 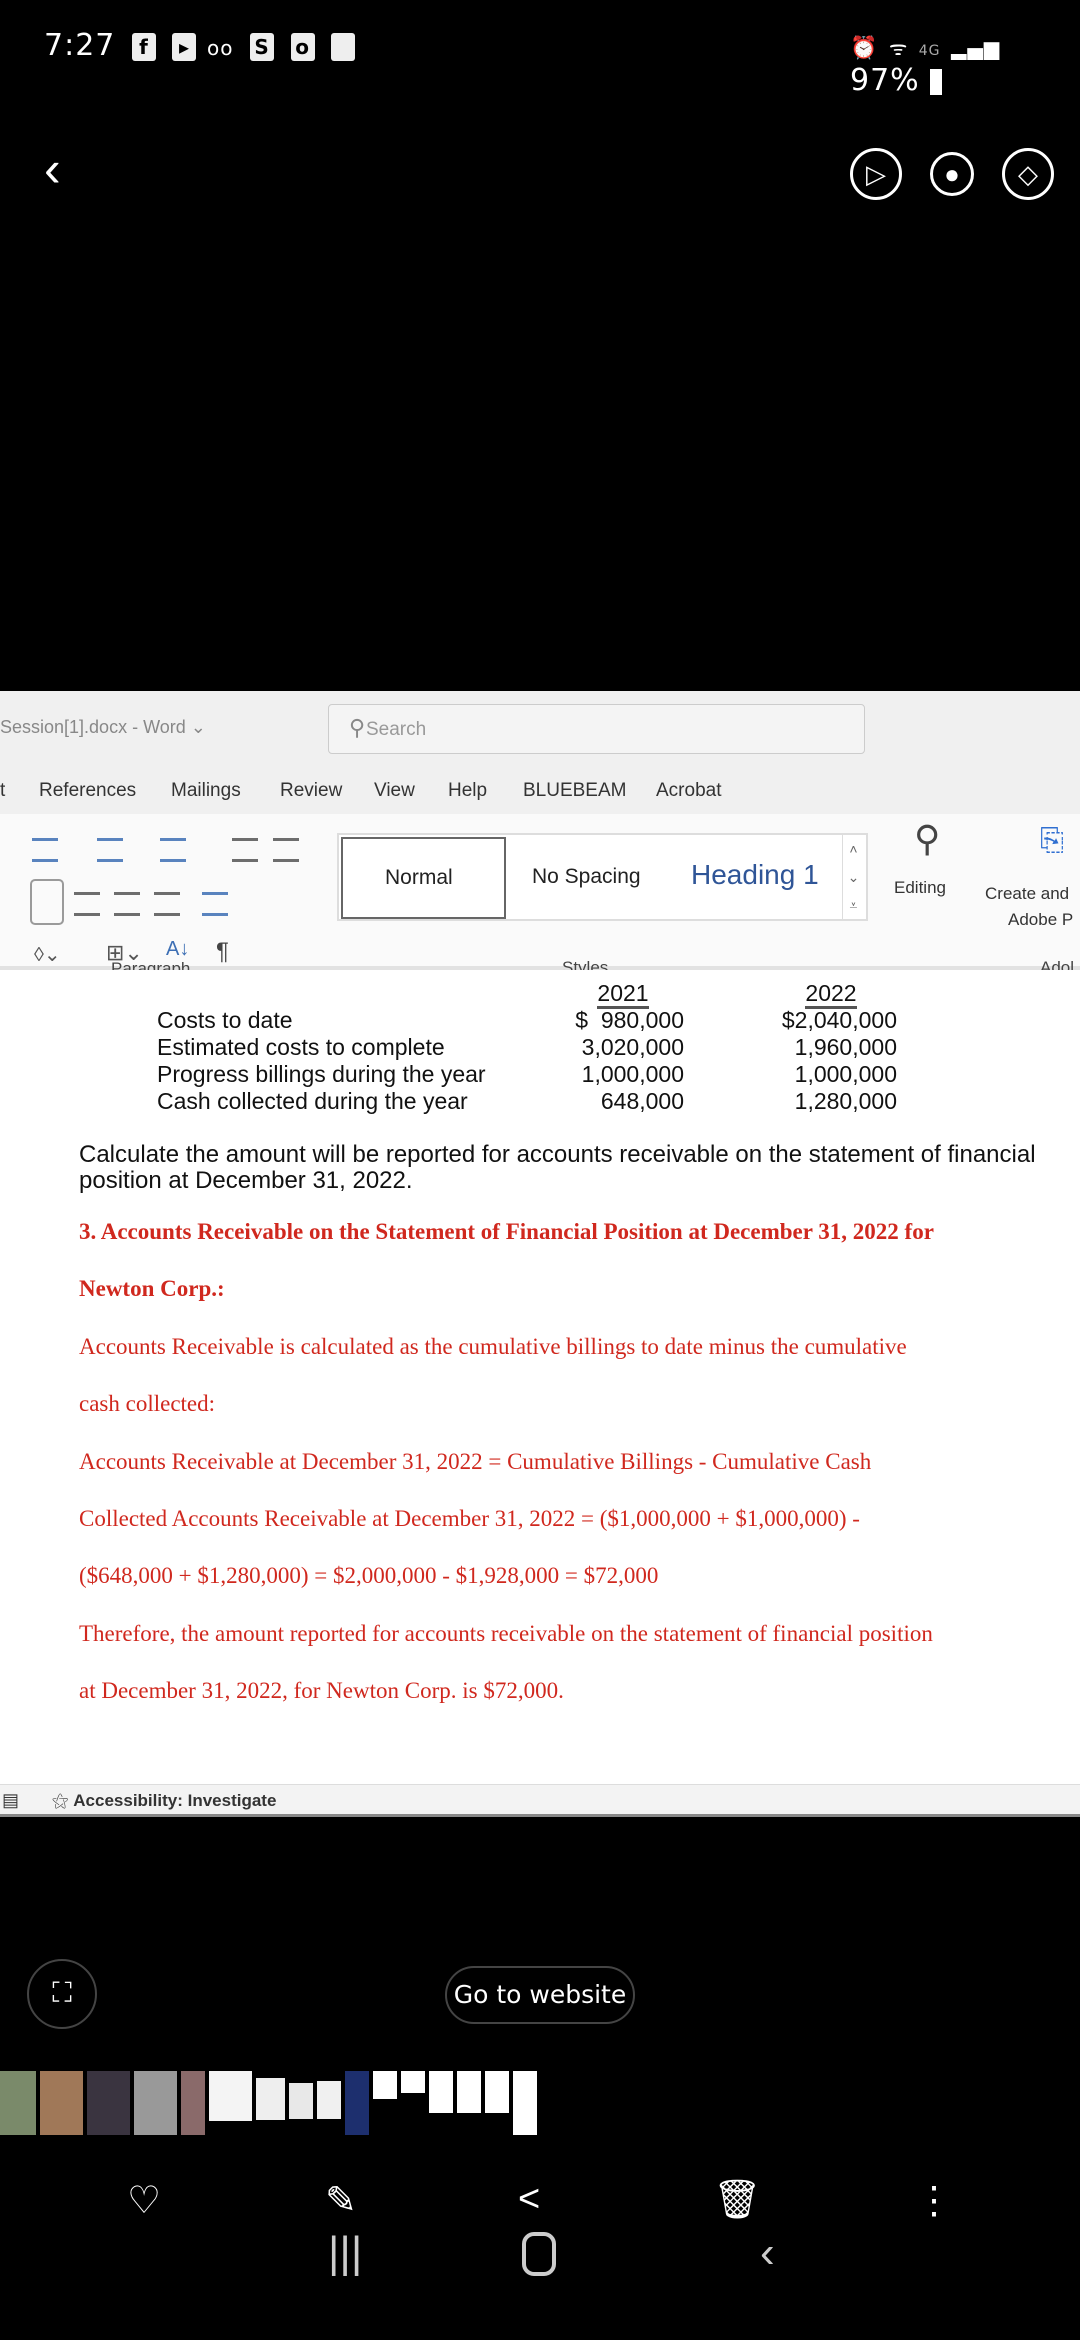 I want to click on line-spacing-icon, so click(x=215, y=904).